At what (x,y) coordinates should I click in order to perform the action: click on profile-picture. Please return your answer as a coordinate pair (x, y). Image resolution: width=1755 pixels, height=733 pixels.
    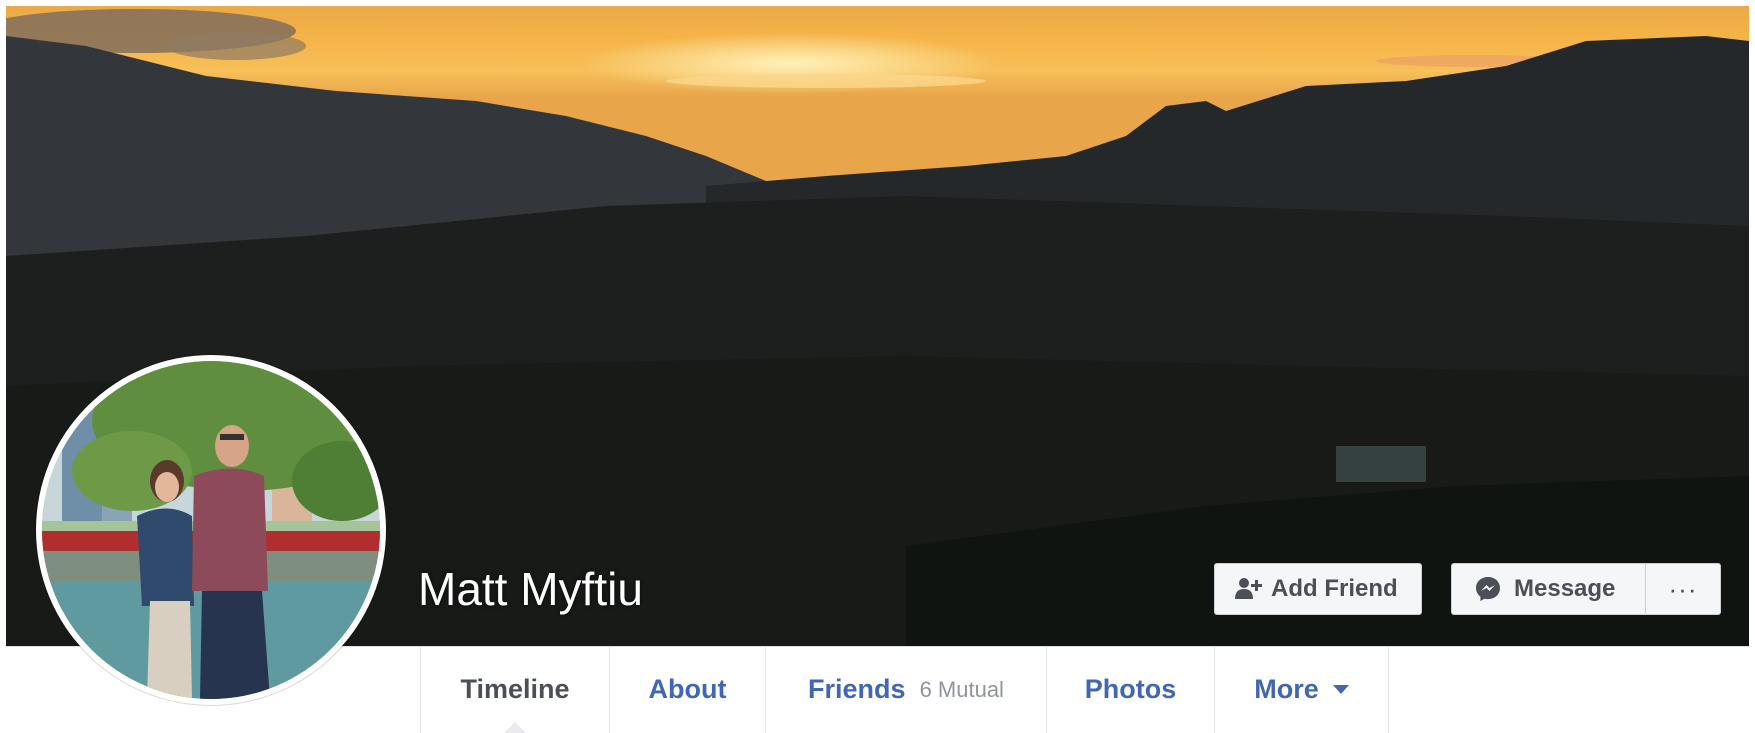
    Looking at the image, I should click on (211, 530).